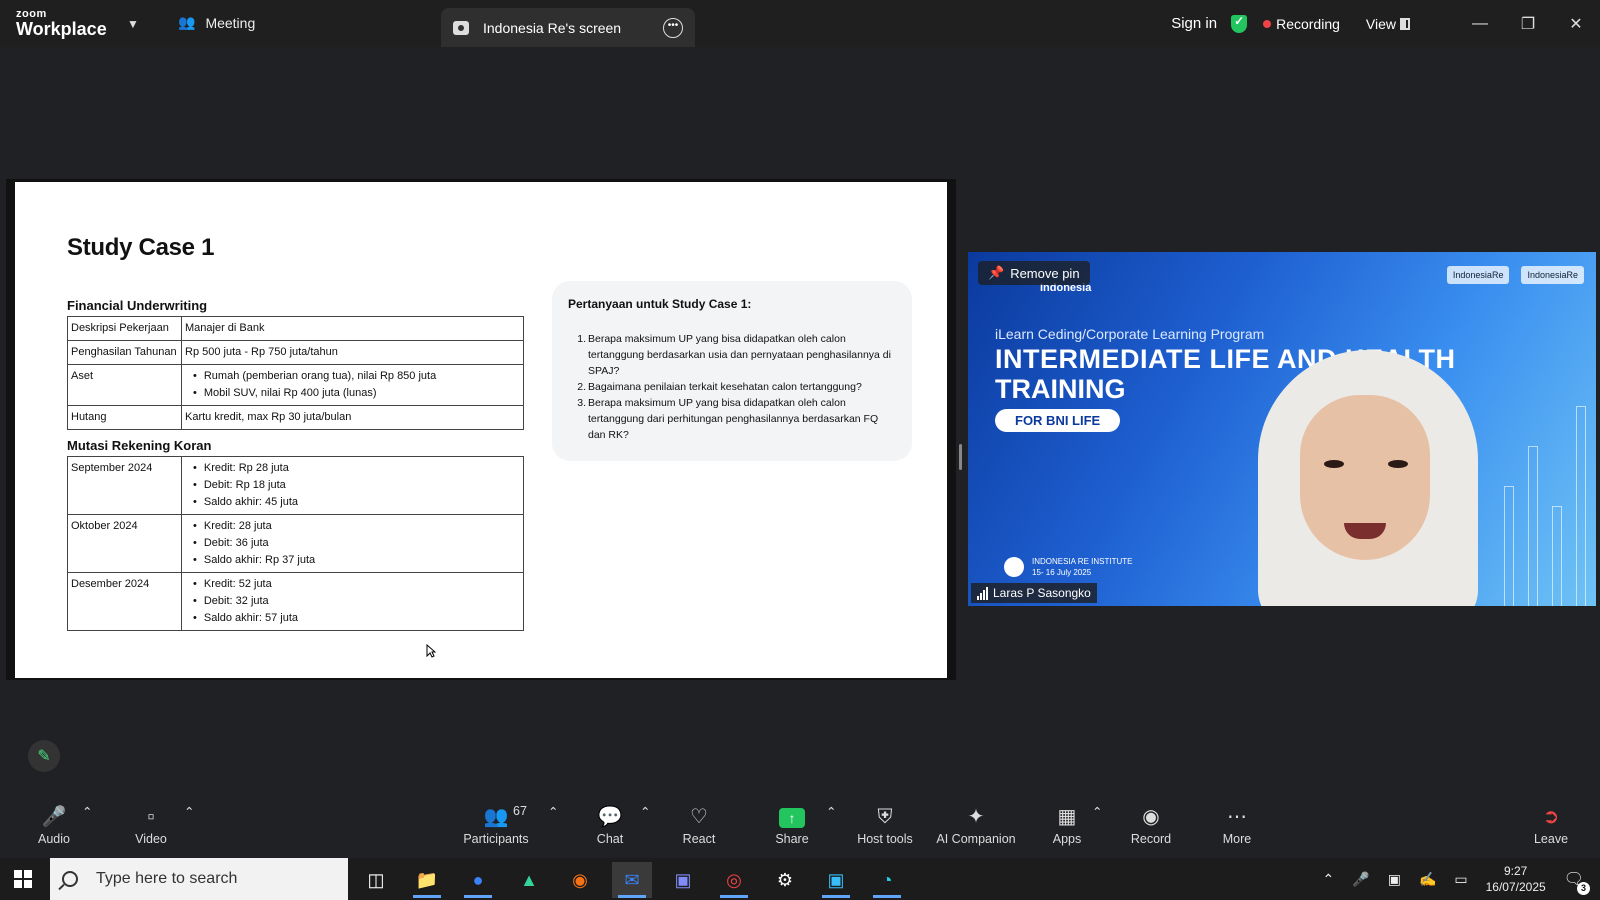 Image resolution: width=1600 pixels, height=900 pixels. What do you see at coordinates (699, 817) in the screenshot?
I see `heart-icon: ♡` at bounding box center [699, 817].